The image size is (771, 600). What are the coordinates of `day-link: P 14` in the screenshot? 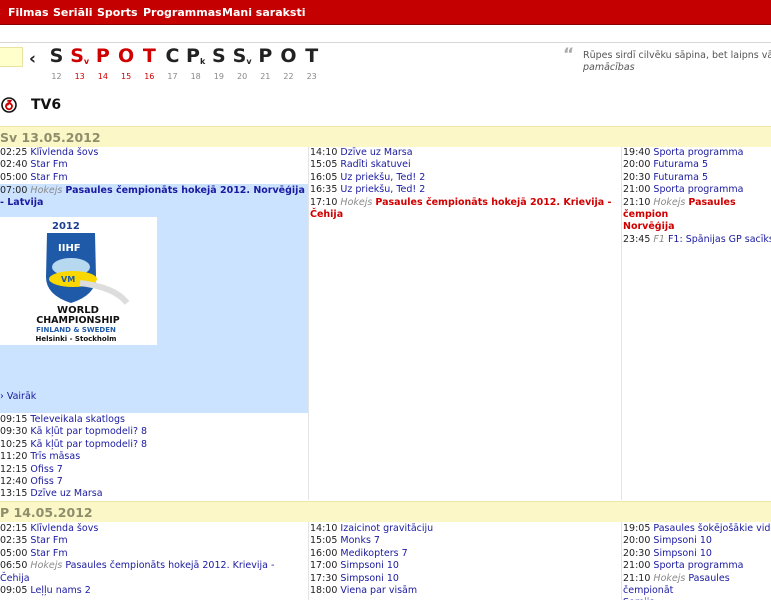 It's located at (102, 64).